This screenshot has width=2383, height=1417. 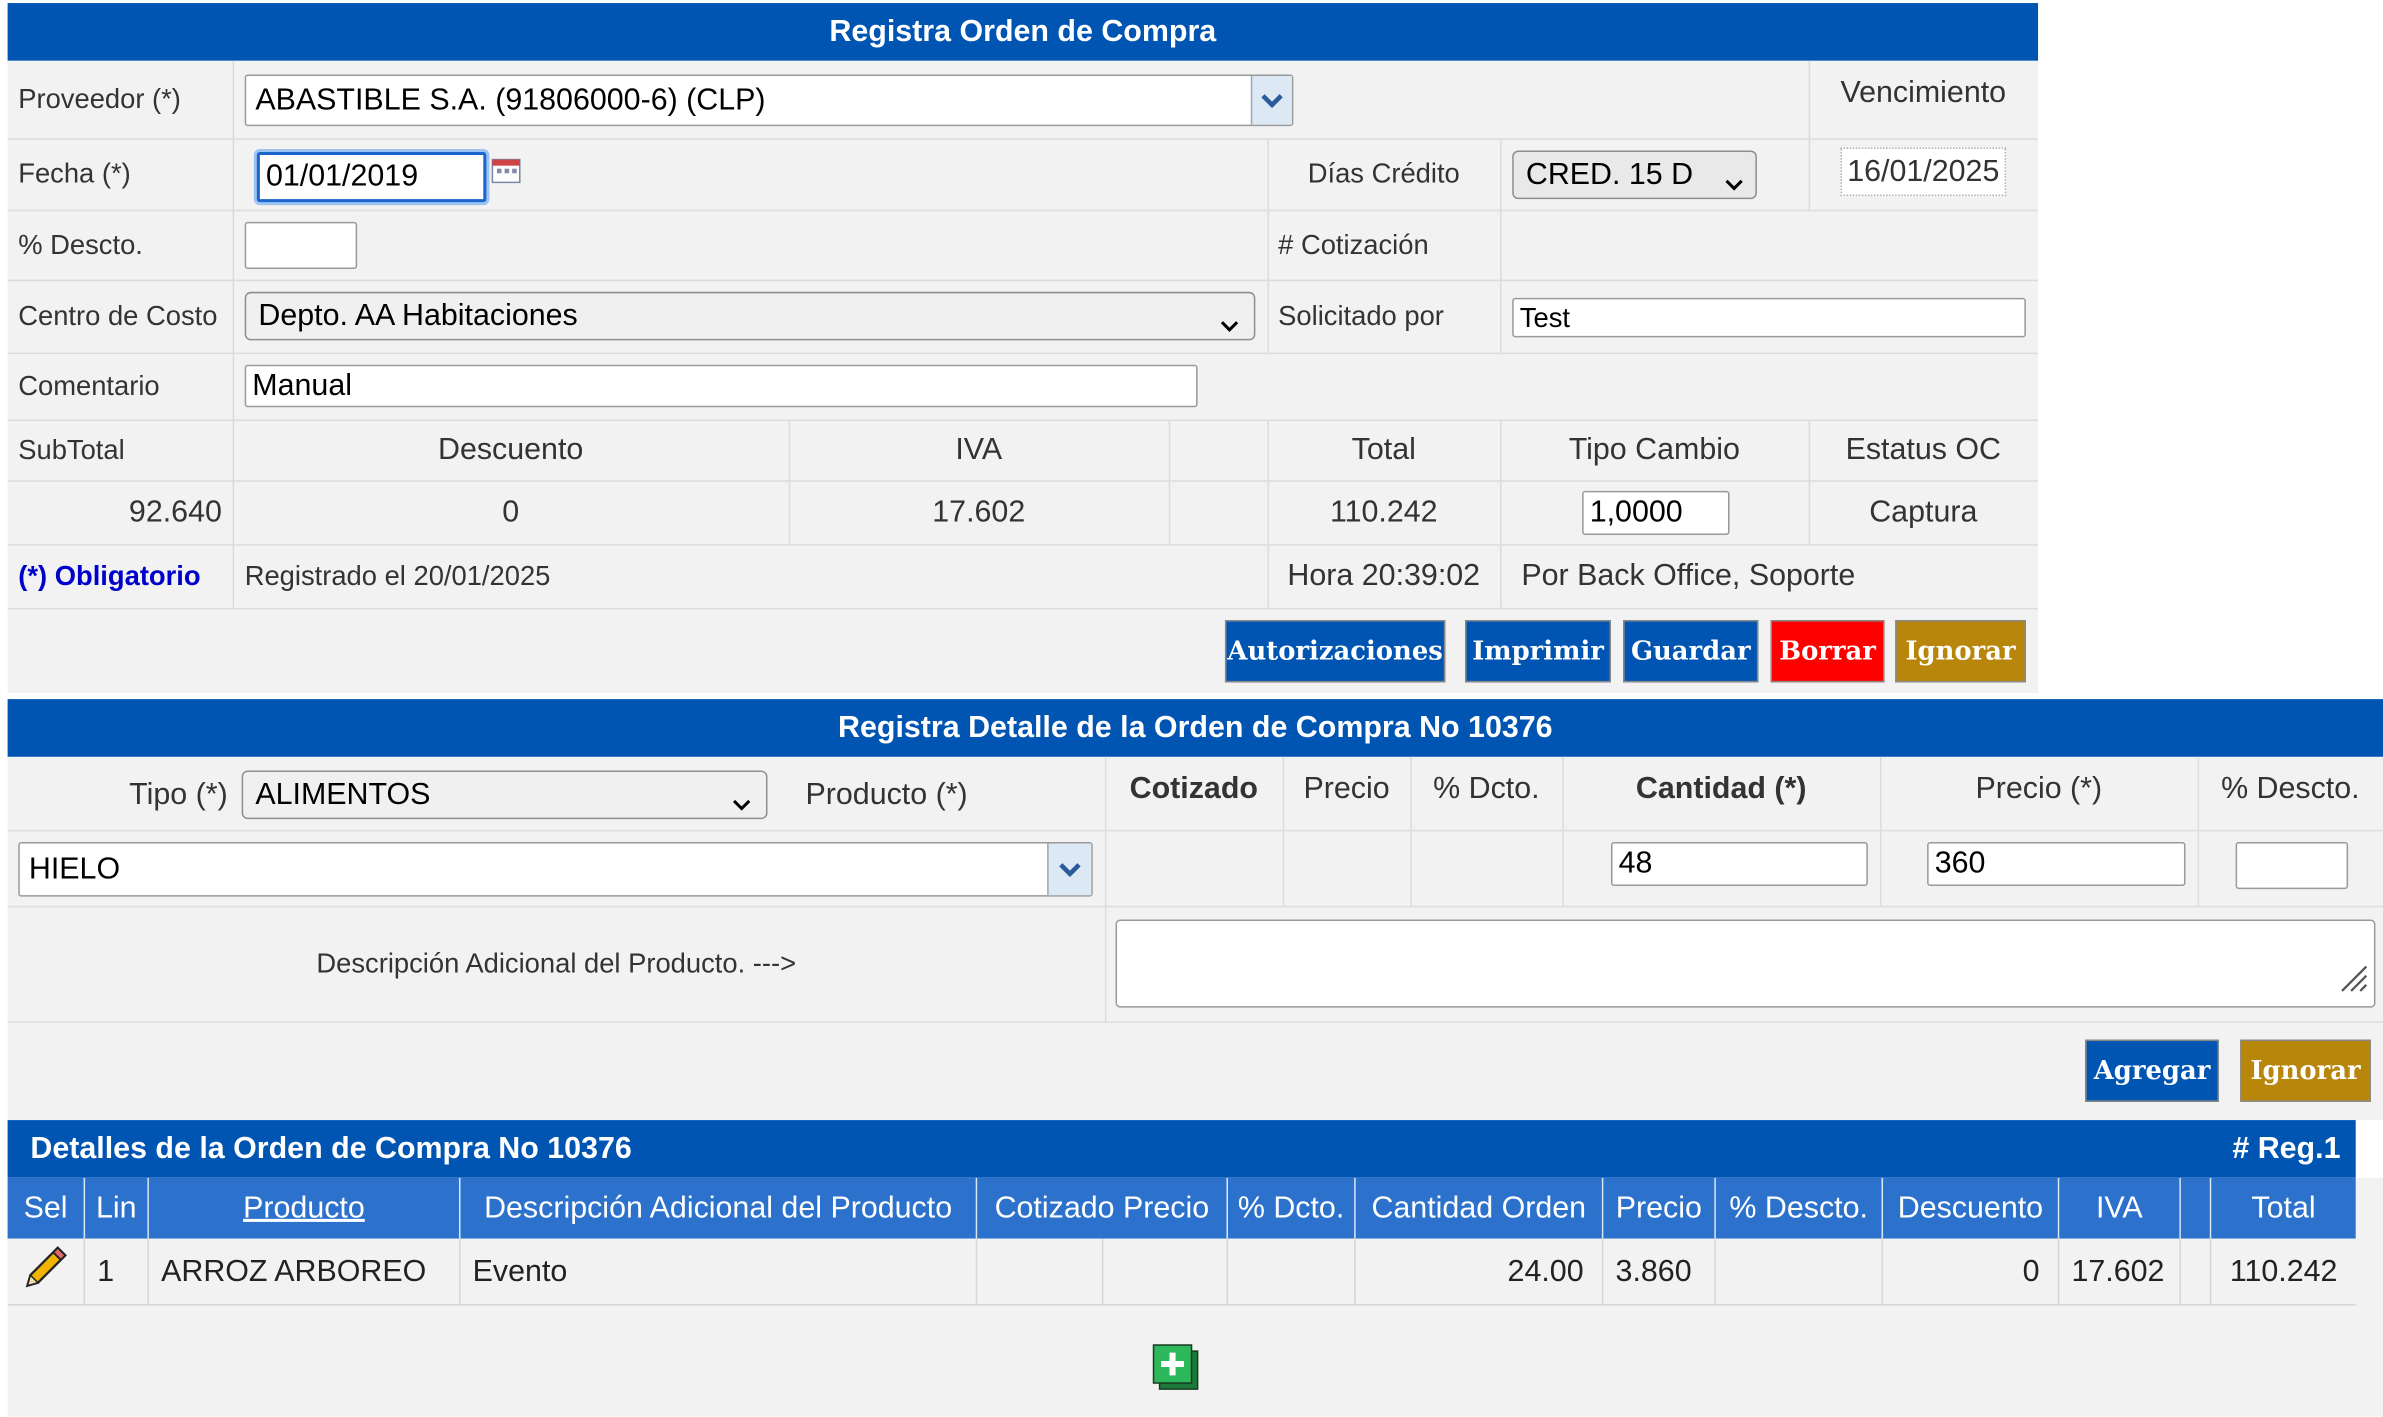 What do you see at coordinates (342, 176) in the screenshot?
I see `fecha-value: 01/01/2019` at bounding box center [342, 176].